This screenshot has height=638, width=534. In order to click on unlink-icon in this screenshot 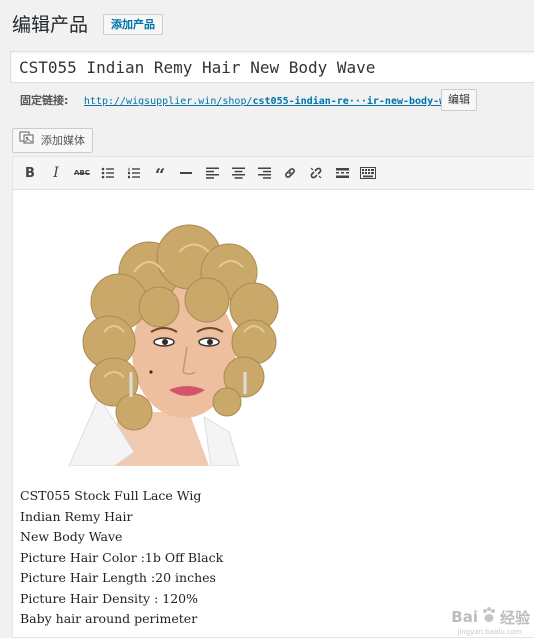, I will do `click(316, 173)`.